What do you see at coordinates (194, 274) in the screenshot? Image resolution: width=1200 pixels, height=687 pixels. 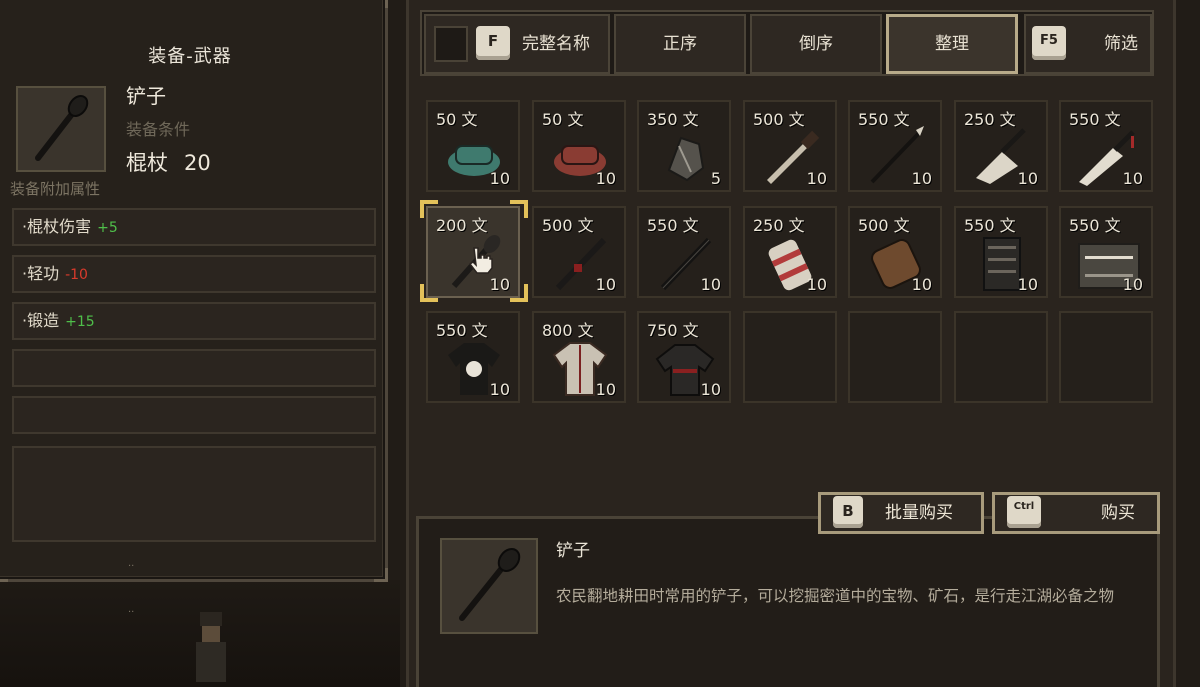 I see `attr-row: ·轻功 -10` at bounding box center [194, 274].